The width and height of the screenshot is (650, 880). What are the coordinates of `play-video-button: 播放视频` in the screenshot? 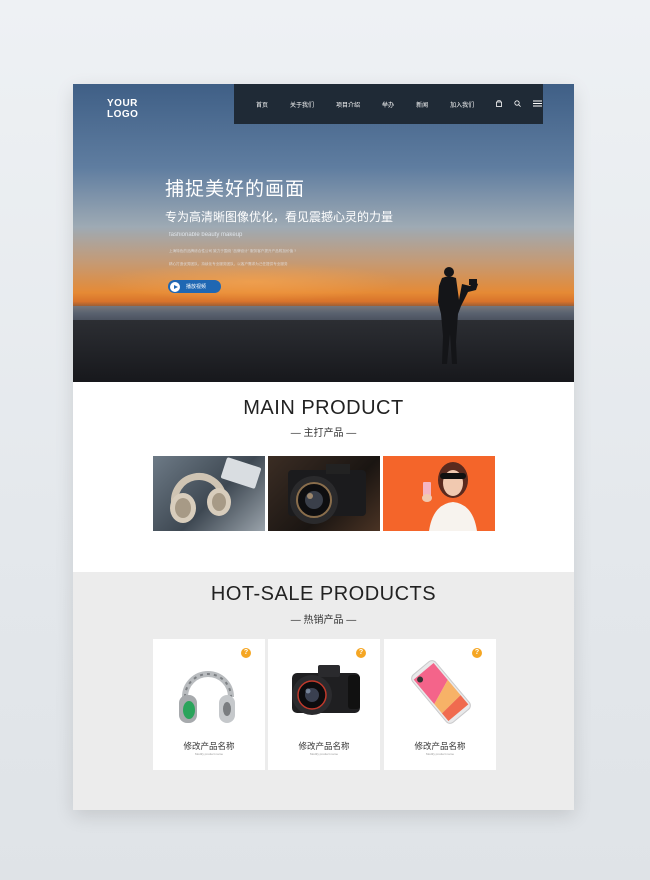 It's located at (194, 286).